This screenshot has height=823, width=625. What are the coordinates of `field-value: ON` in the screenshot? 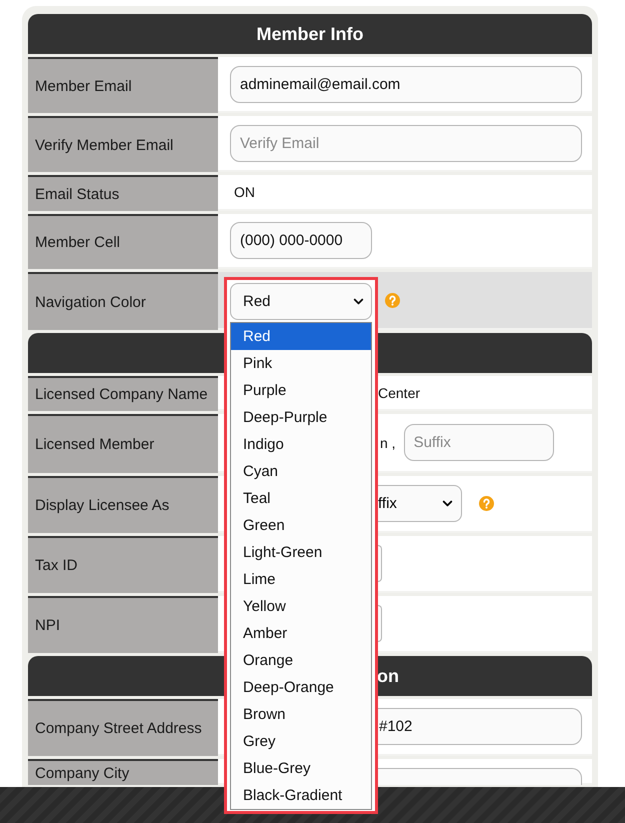 It's located at (244, 192).